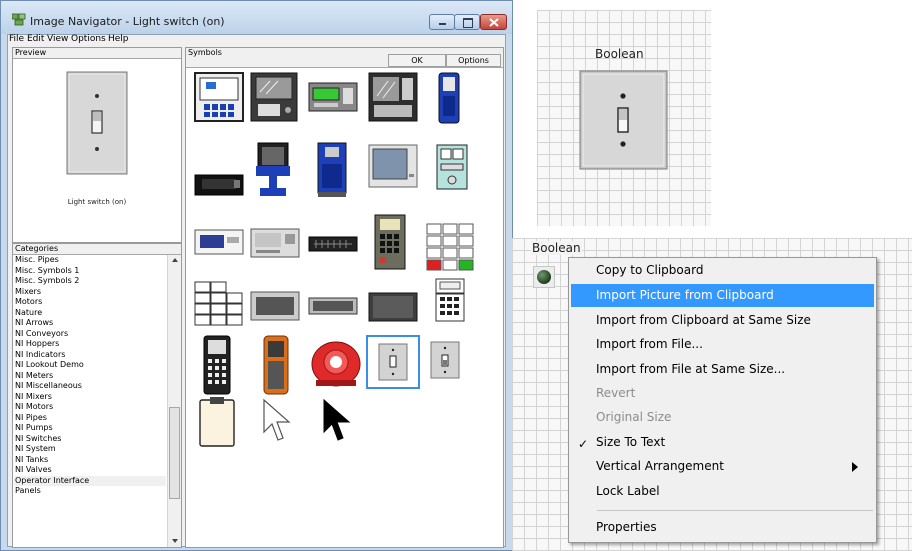 The height and width of the screenshot is (551, 912). Describe the element at coordinates (344, 58) in the screenshot. I see `symbols-header: Symbols OK Options` at that location.